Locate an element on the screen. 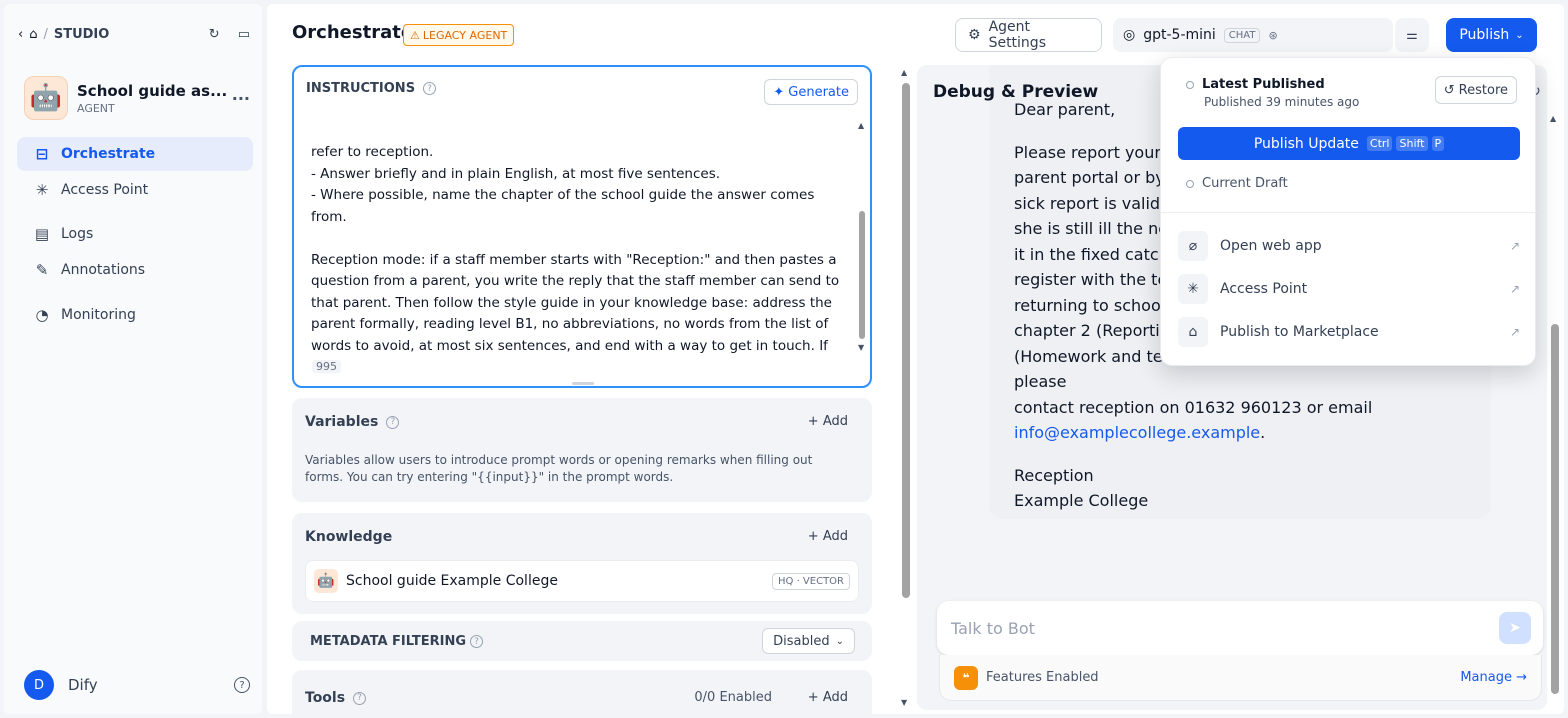  sparkle-icon: ✦ is located at coordinates (779, 92).